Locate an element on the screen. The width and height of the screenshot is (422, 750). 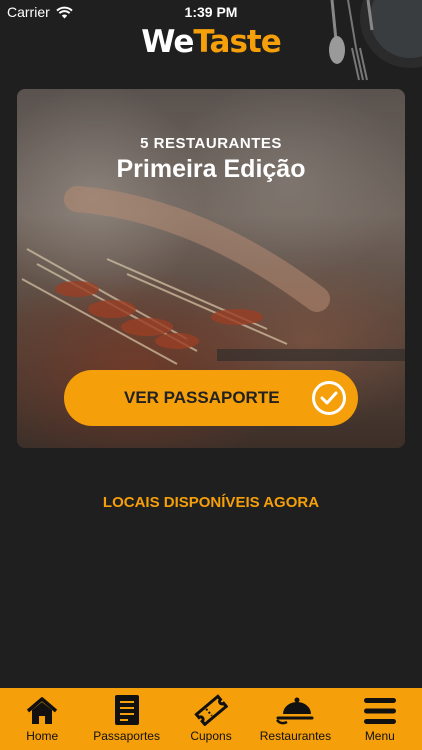
tab-passports: Passaportes is located at coordinates (126, 719).